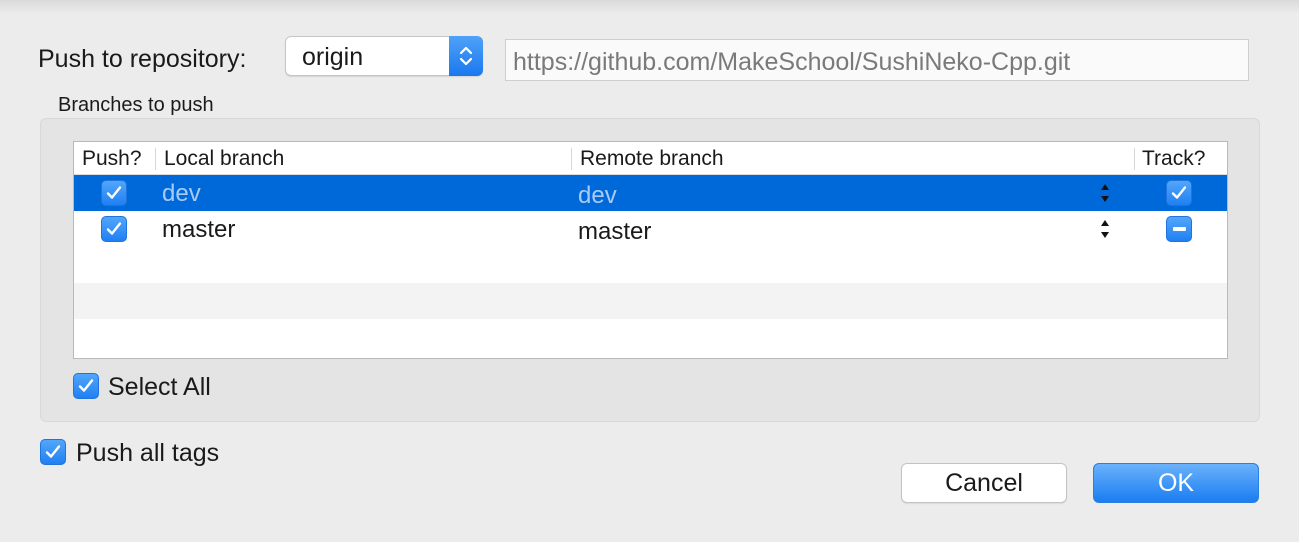  I want to click on column-header-remote-branch: Remote branch, so click(652, 159).